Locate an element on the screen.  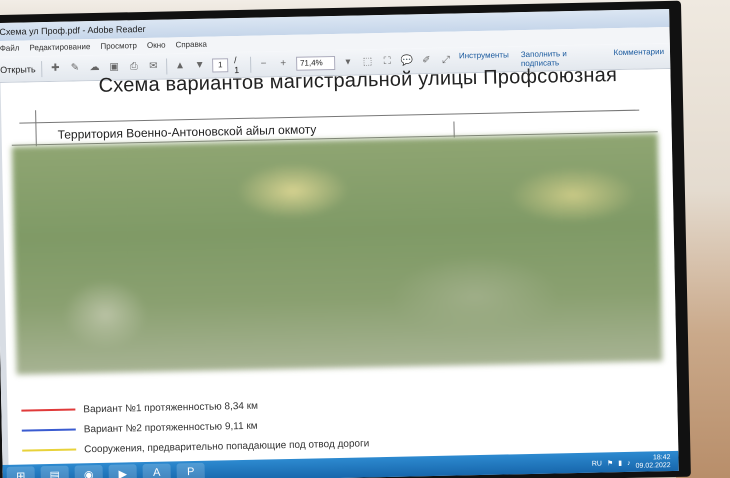
powerpoint-icon: P is located at coordinates (190, 470).